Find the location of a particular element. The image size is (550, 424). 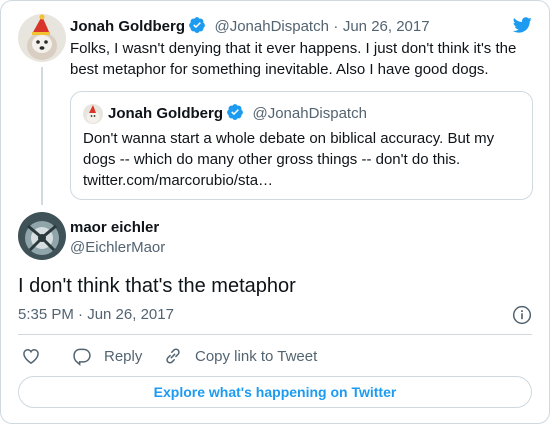

maor-eichler-avatar is located at coordinates (42, 236).